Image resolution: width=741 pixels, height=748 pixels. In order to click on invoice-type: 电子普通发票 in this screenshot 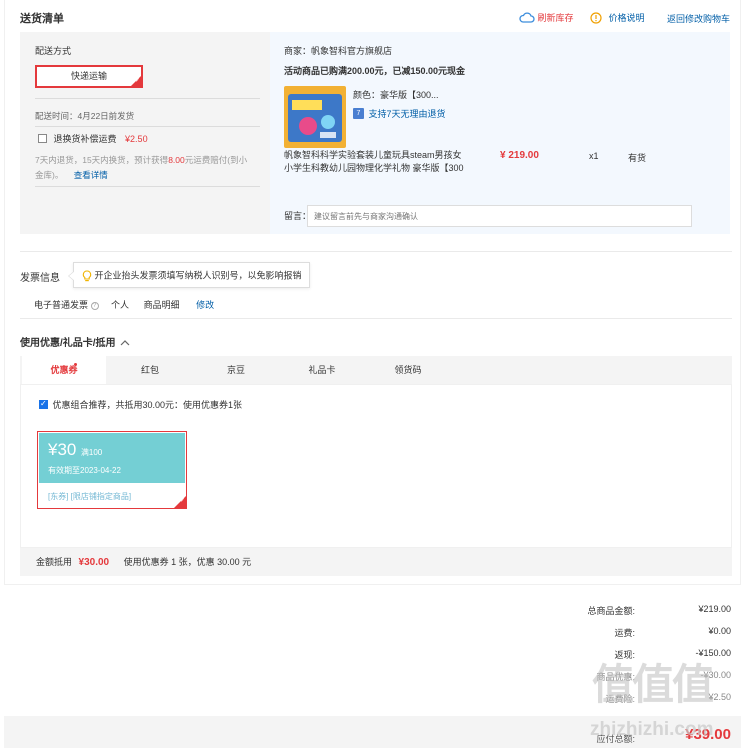, I will do `click(61, 305)`.